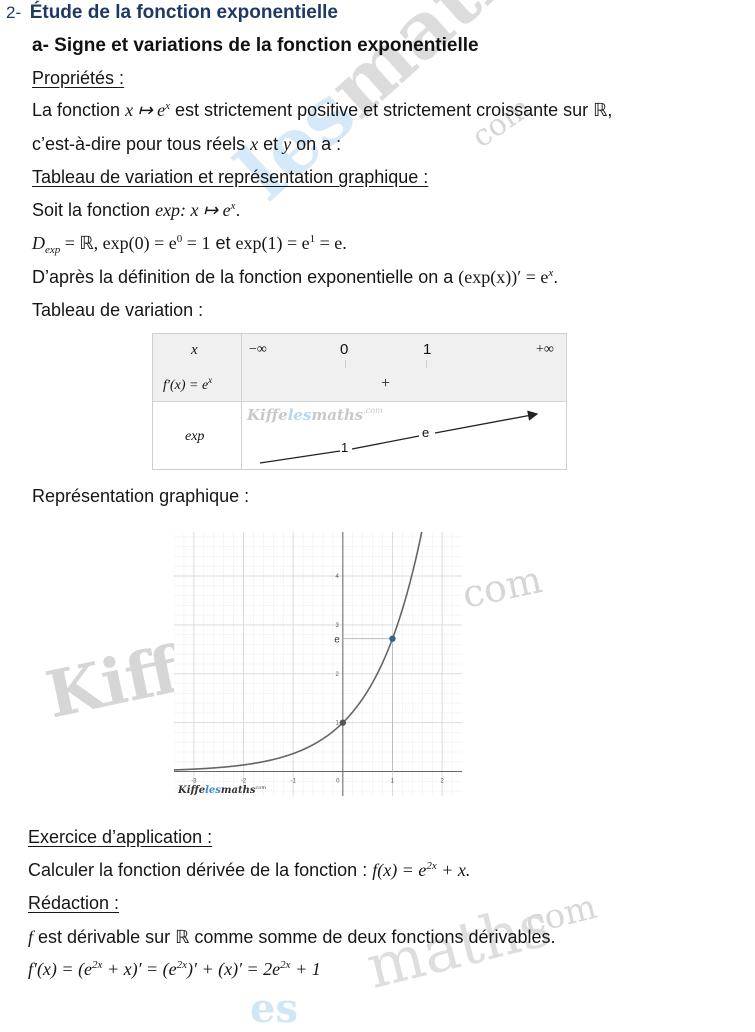 The height and width of the screenshot is (1032, 755). I want to click on text: c’est-à-dire pour tous réels, so click(141, 144).